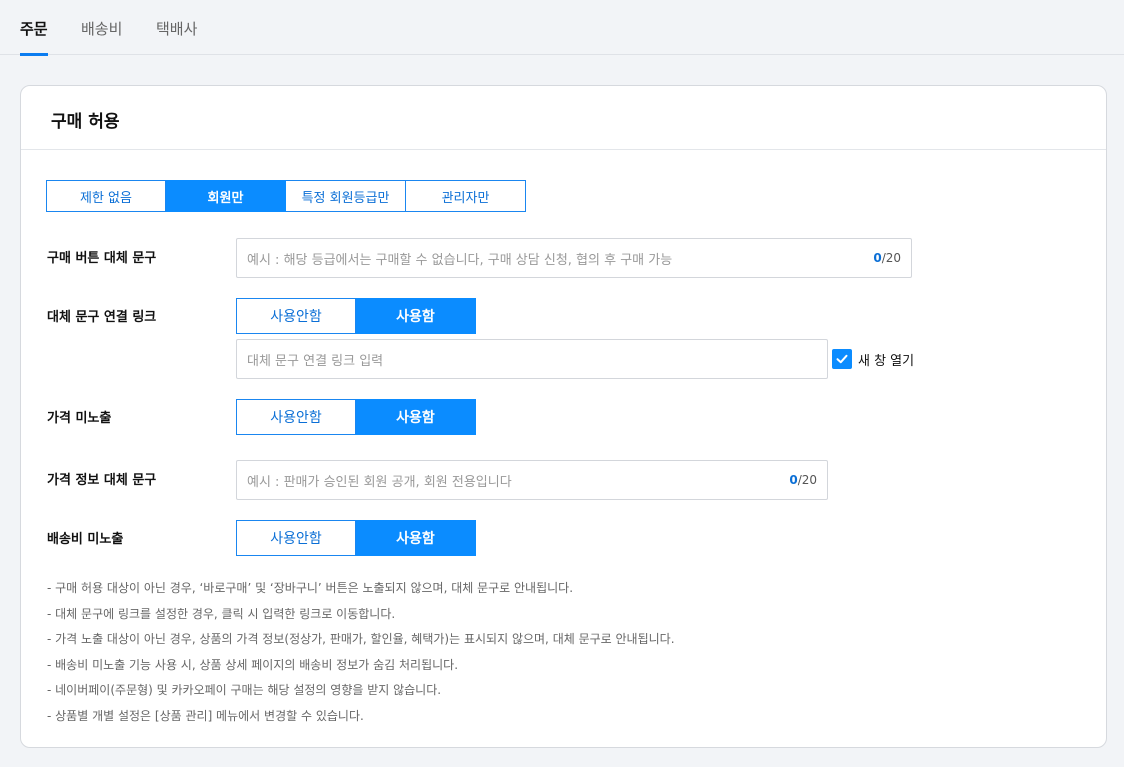 The image size is (1124, 767). I want to click on card-header: 구매 허용, so click(563, 118).